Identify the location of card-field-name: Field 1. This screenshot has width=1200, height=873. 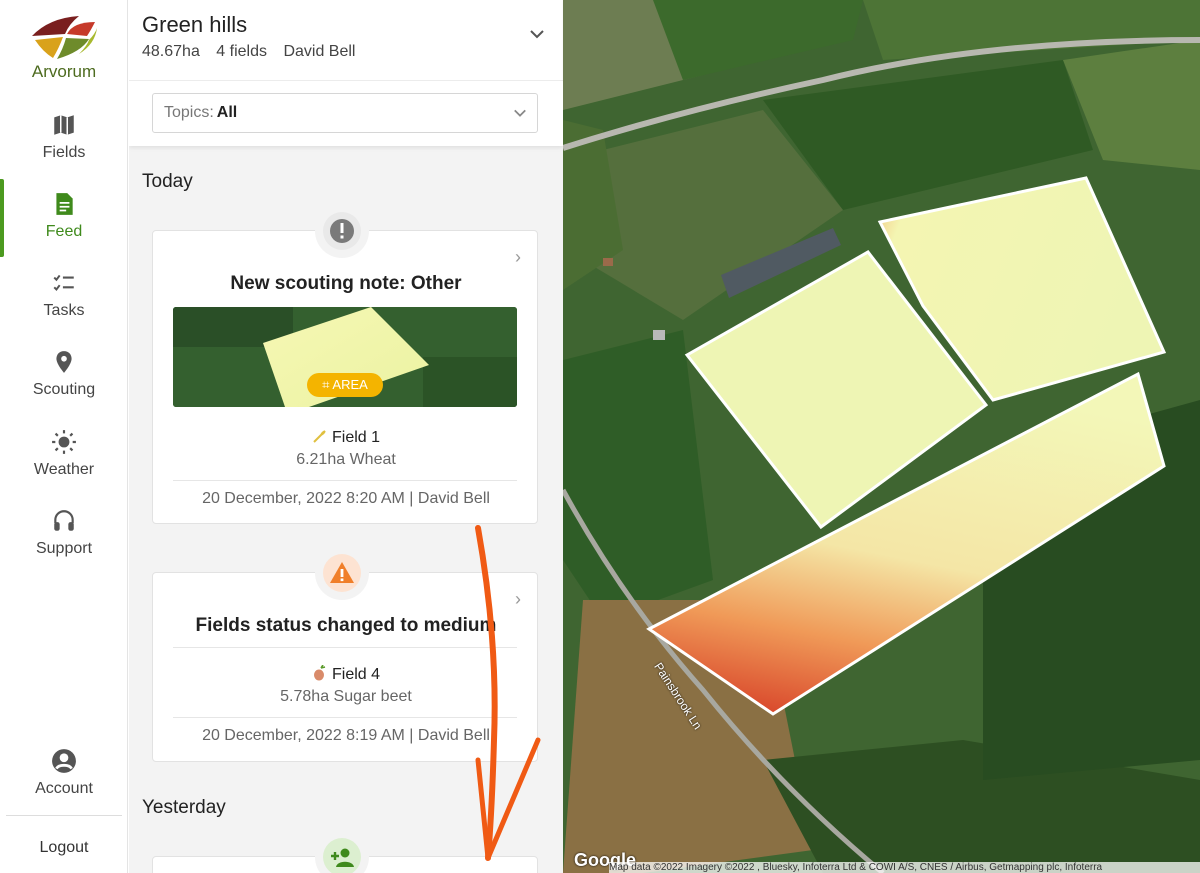
(346, 437).